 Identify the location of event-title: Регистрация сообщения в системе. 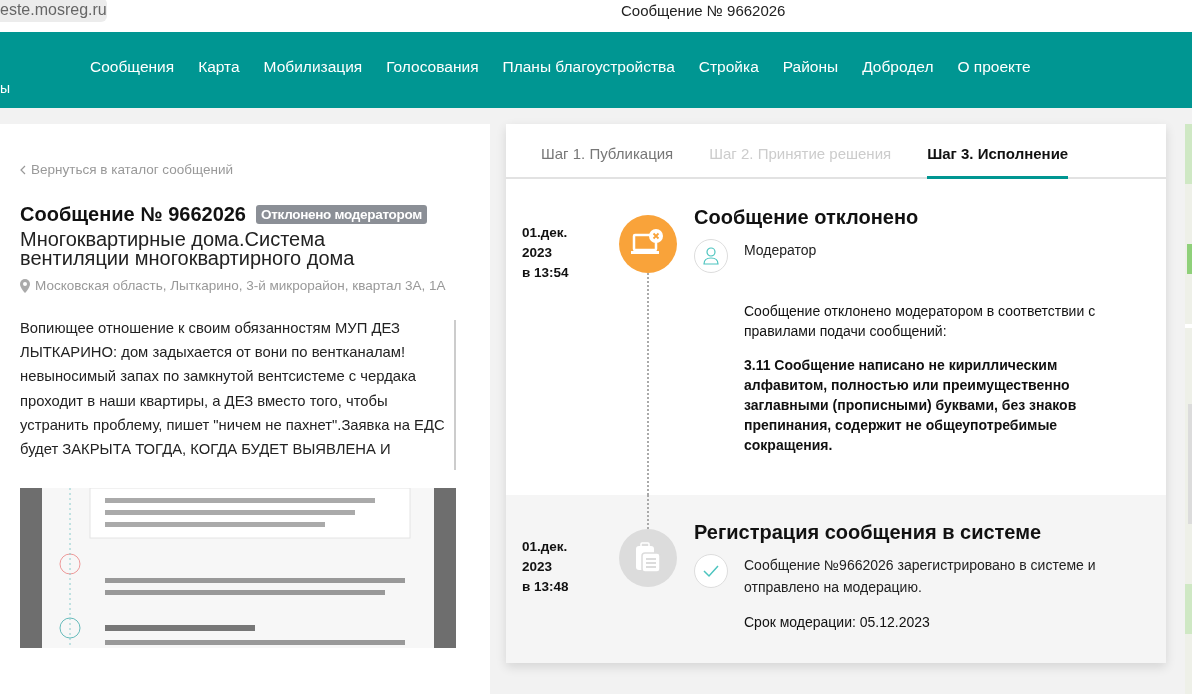
(868, 532).